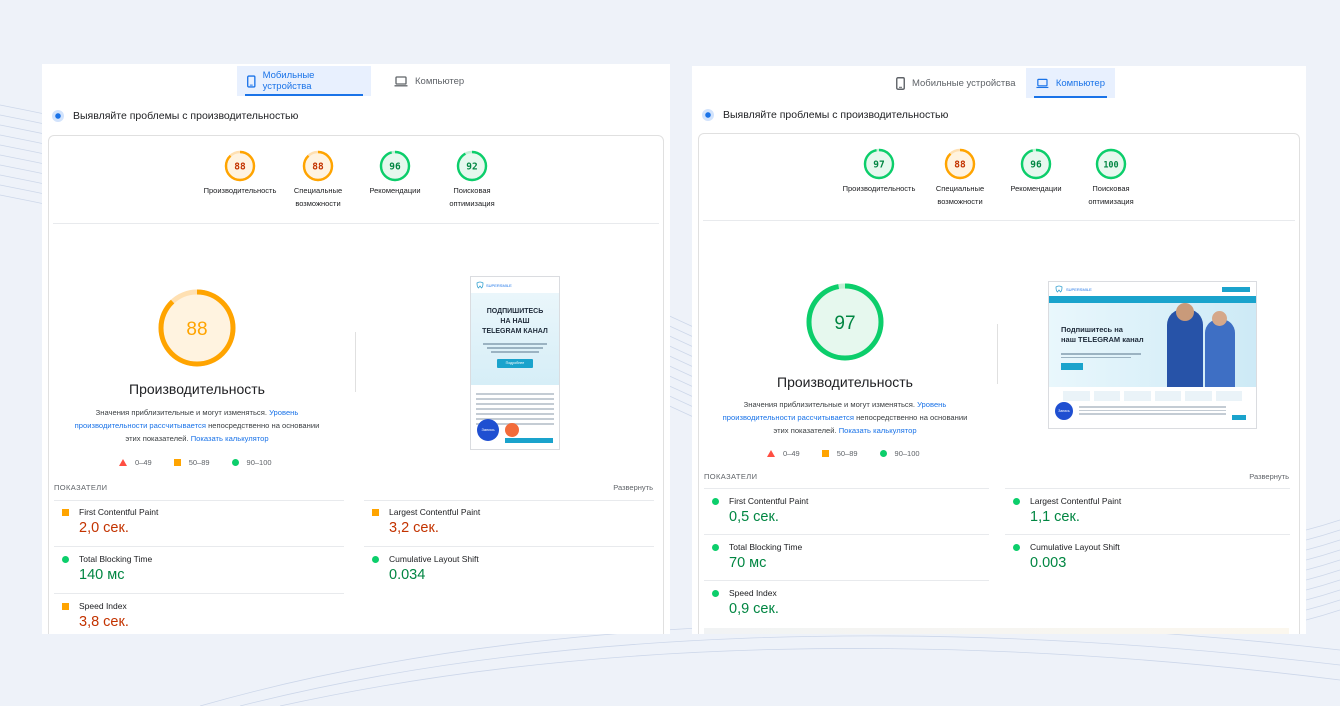 The width and height of the screenshot is (1340, 706). I want to click on score-value: 92, so click(471, 167).